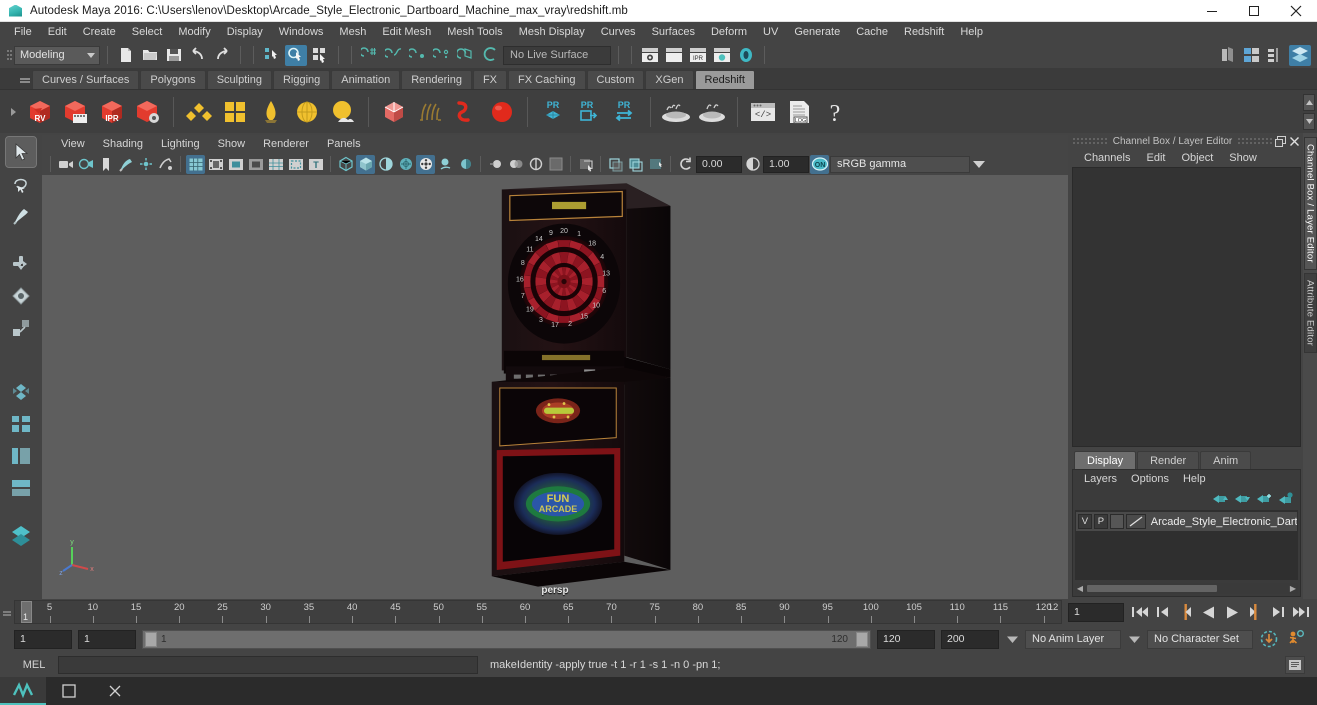  I want to click on layer-horizontal-scrollbar: ◀ ▶, so click(1186, 588).